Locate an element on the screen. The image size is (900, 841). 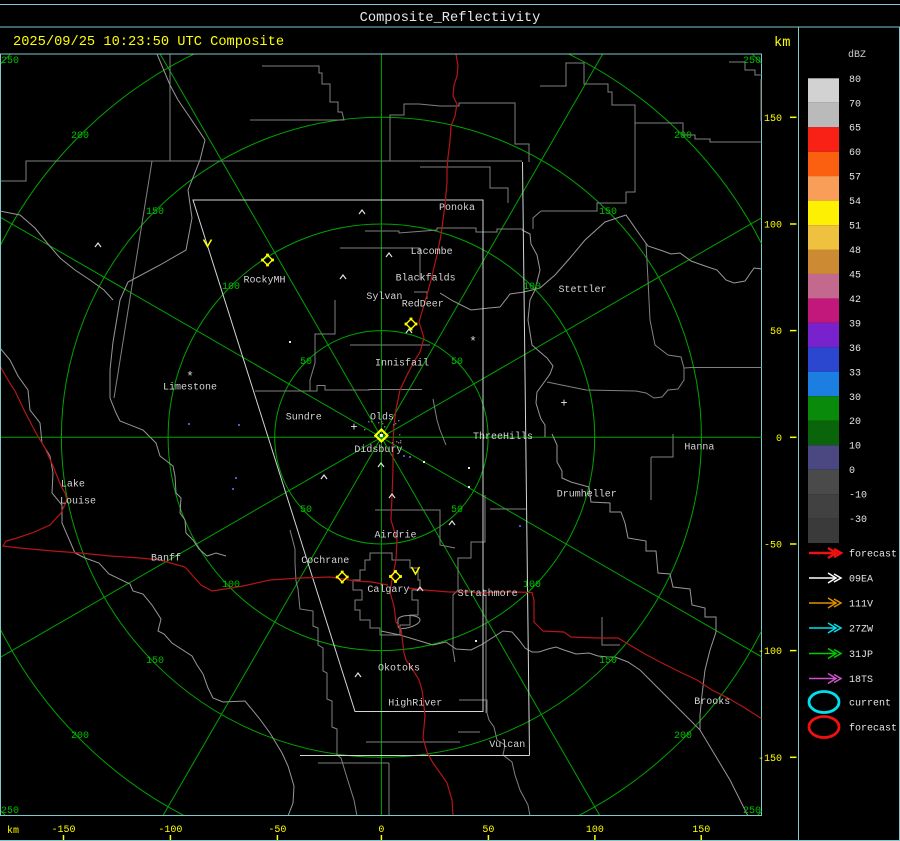
svg-text: Composite_Reflectivity is located at coordinates (450, 18).